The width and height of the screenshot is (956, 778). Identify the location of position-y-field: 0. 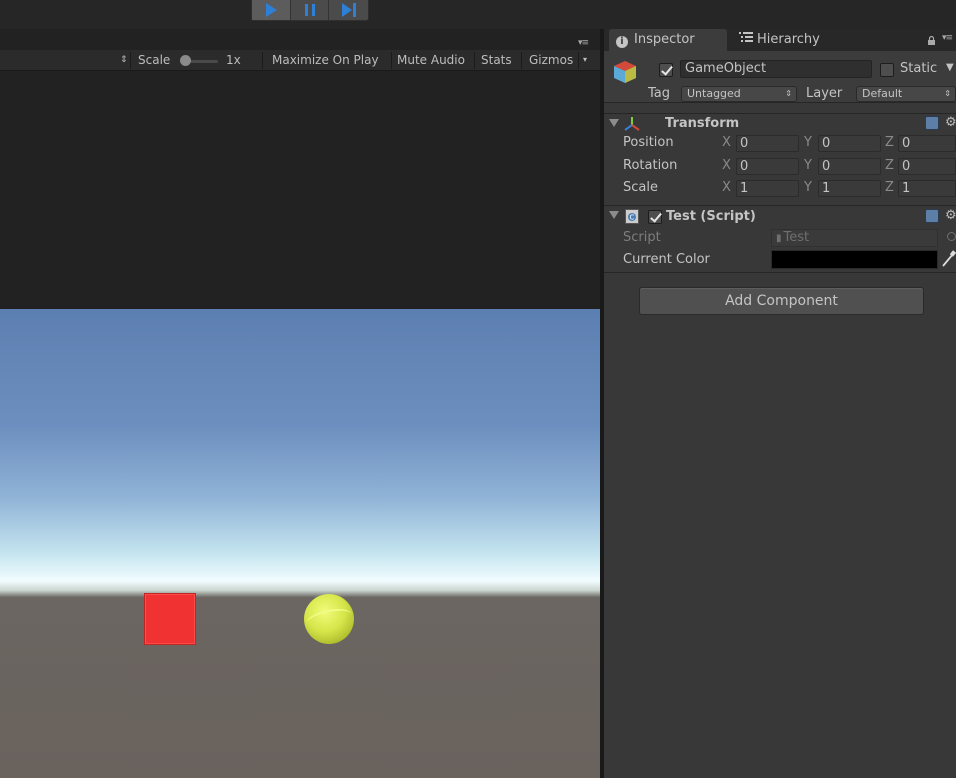
(849, 143).